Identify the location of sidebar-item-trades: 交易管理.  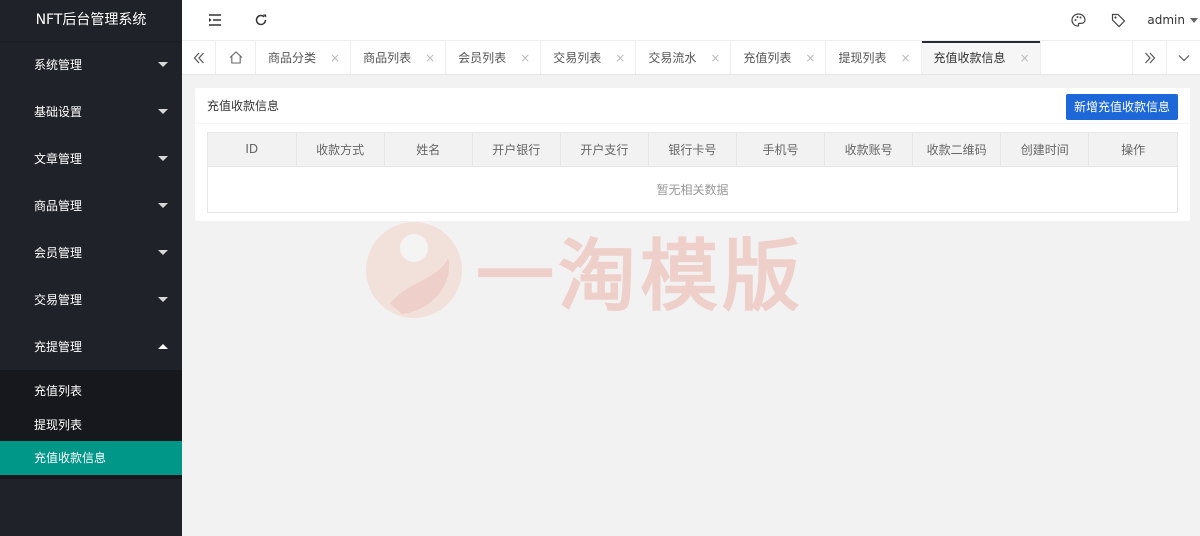
(91, 299).